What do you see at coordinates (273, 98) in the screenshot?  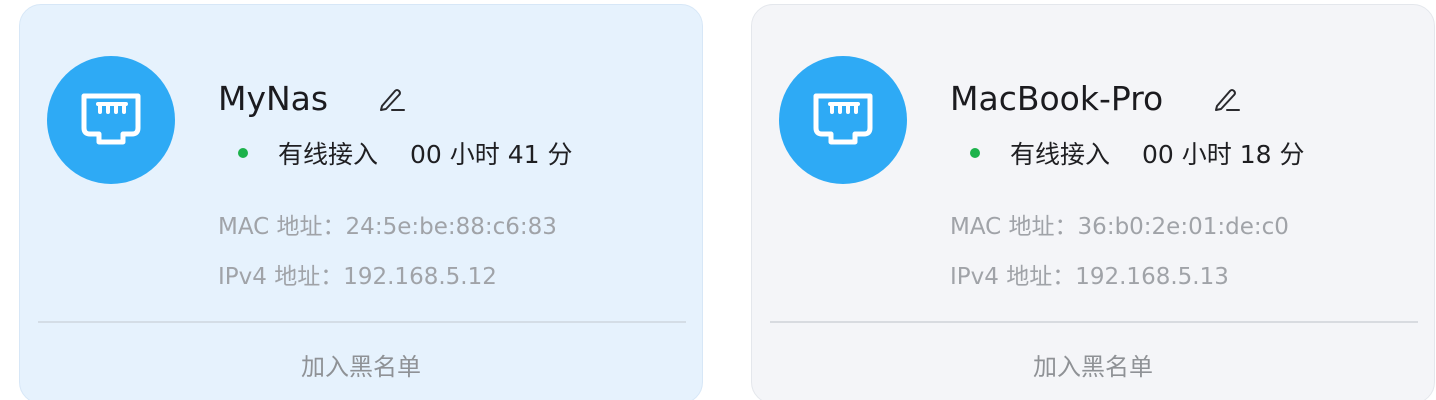 I see `device-name-text: MyNas` at bounding box center [273, 98].